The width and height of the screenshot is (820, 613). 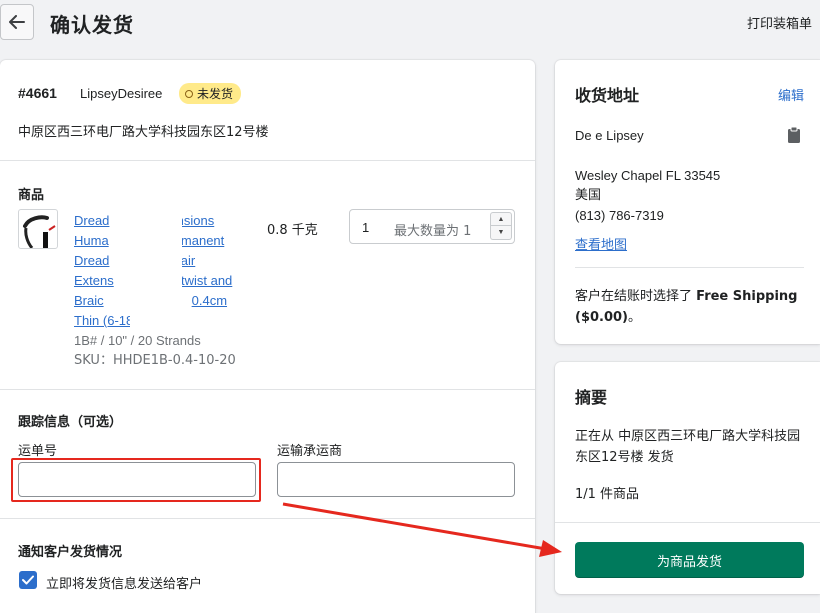 I want to click on fulfill-location: 中原区西三环电厂路大学科技园东区12号楼, so click(x=143, y=132).